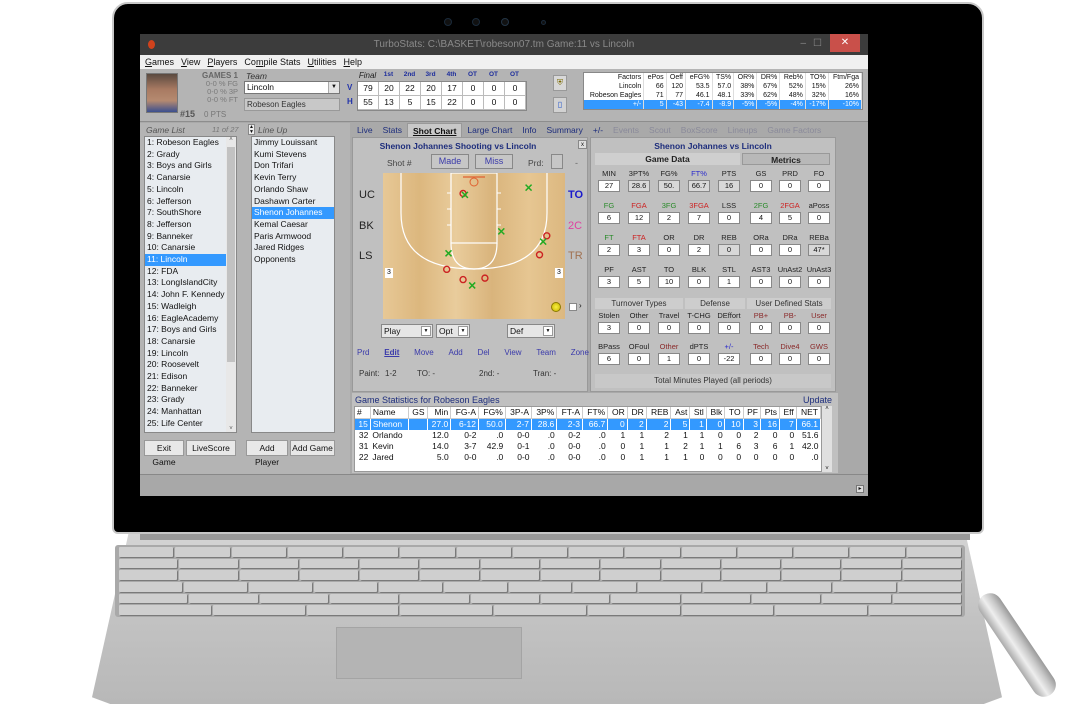  I want to click on tab-live: Live, so click(365, 130).